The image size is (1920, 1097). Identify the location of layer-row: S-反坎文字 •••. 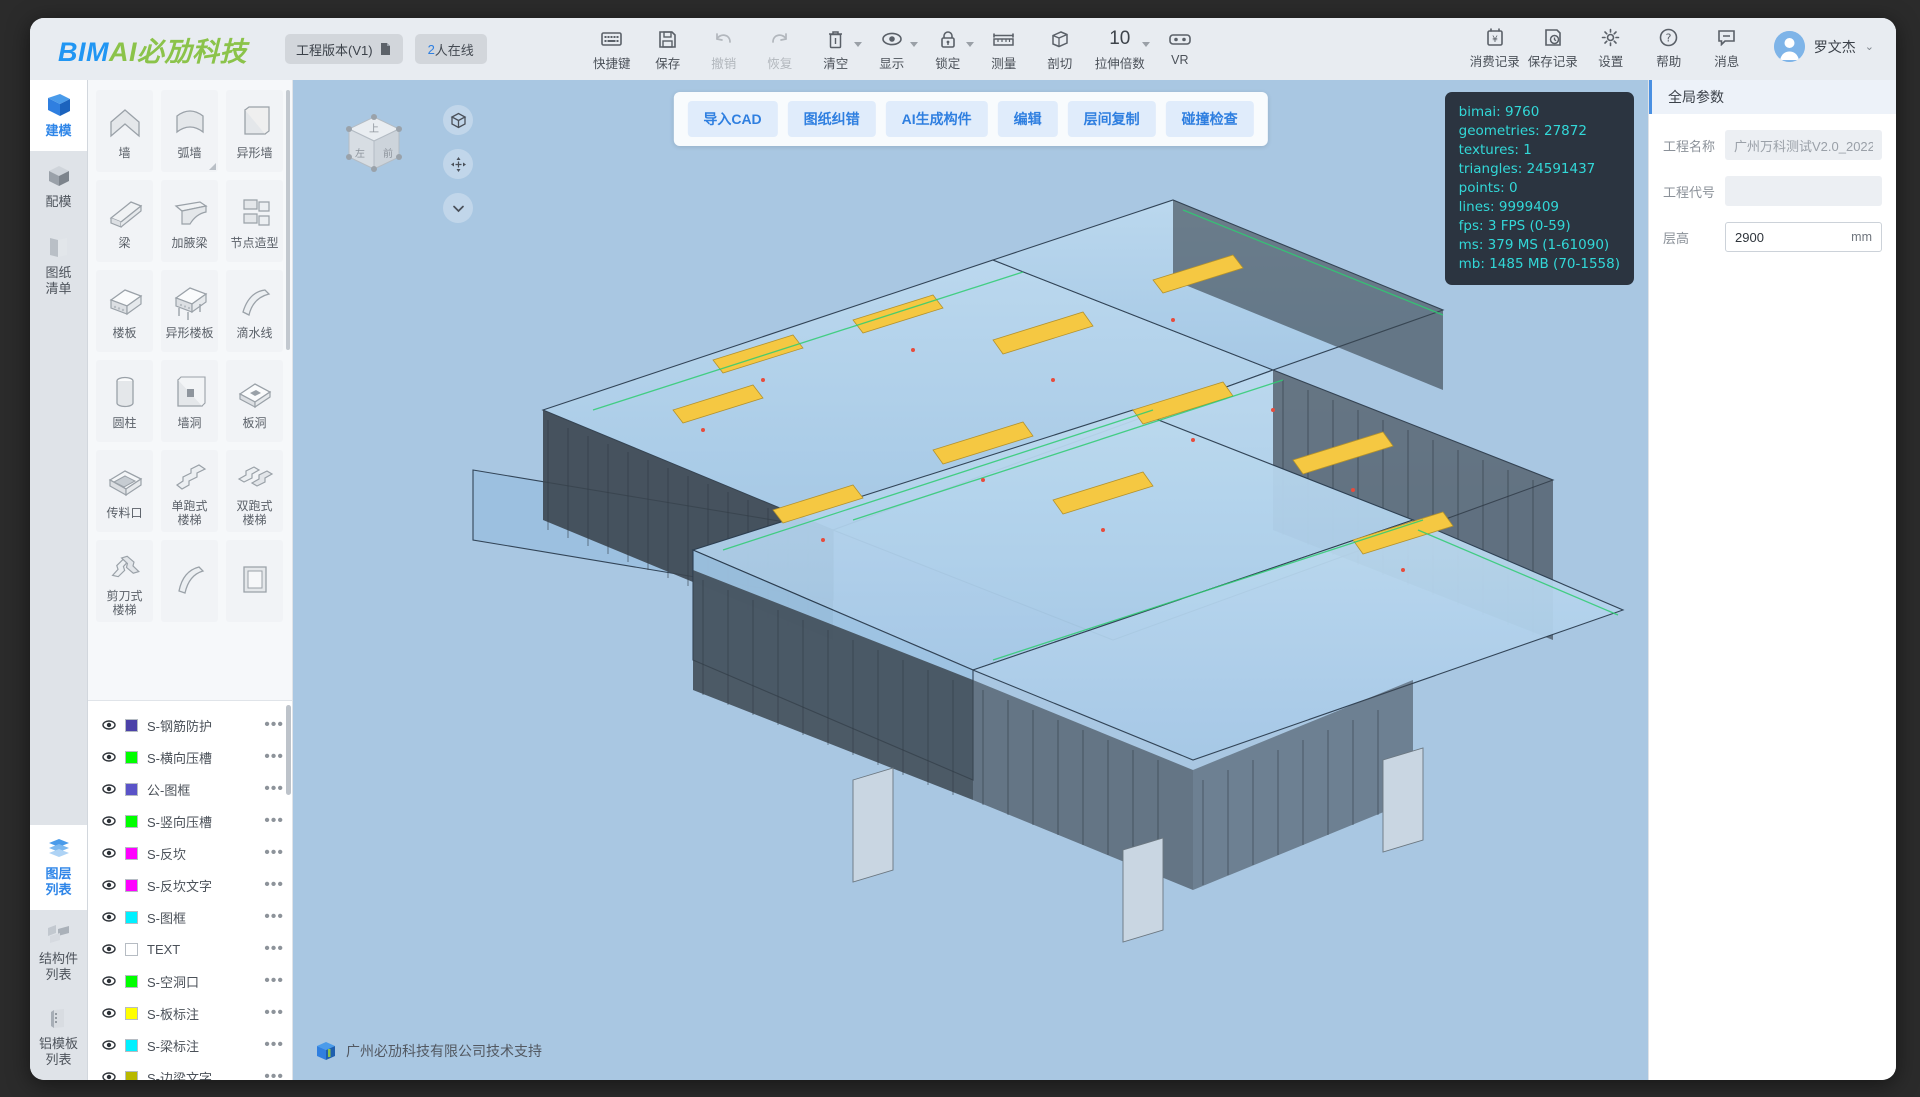
(193, 885).